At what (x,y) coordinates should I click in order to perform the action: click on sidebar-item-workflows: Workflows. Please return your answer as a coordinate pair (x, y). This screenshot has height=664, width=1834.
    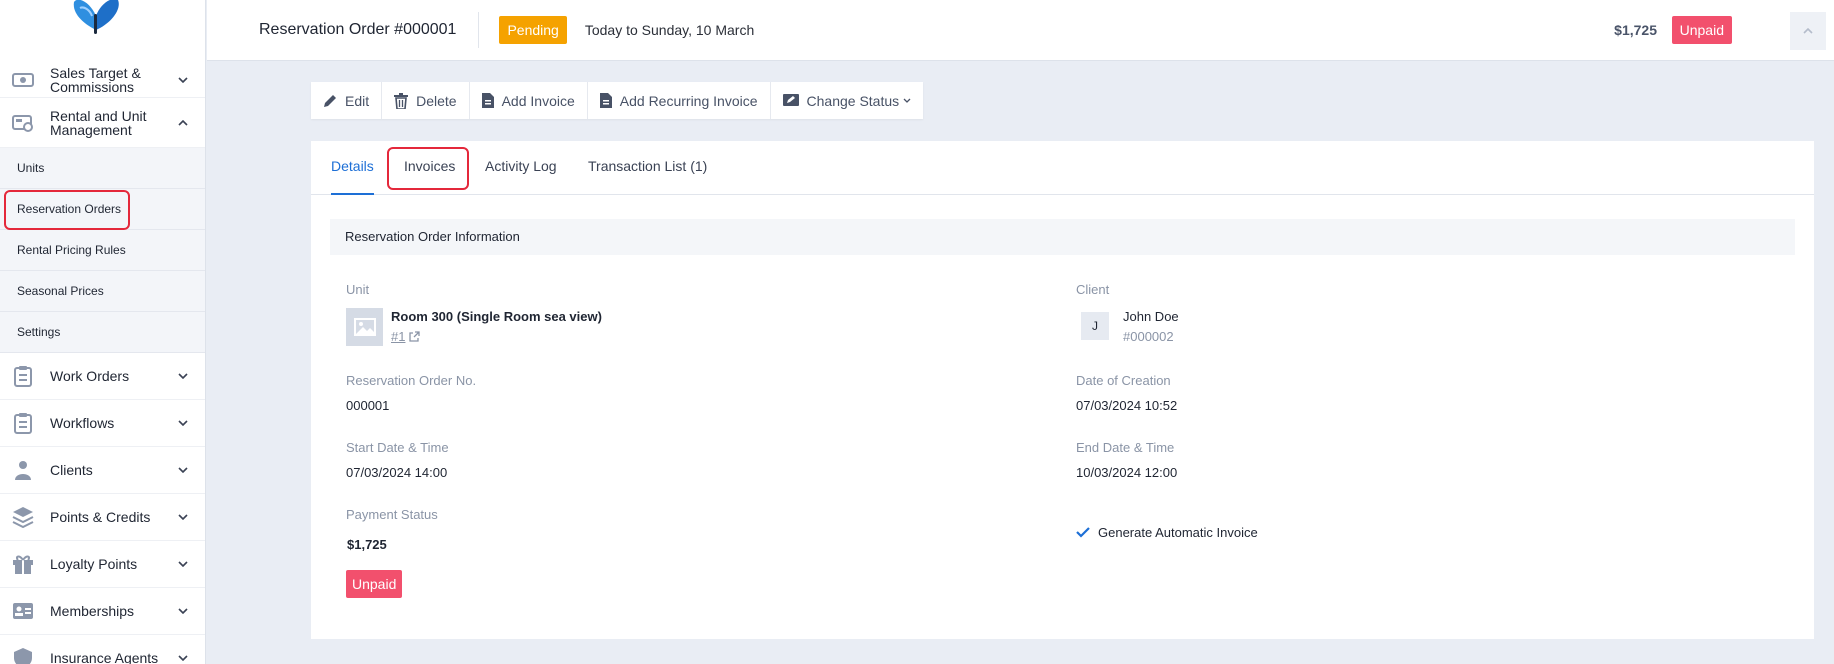
    Looking at the image, I should click on (102, 423).